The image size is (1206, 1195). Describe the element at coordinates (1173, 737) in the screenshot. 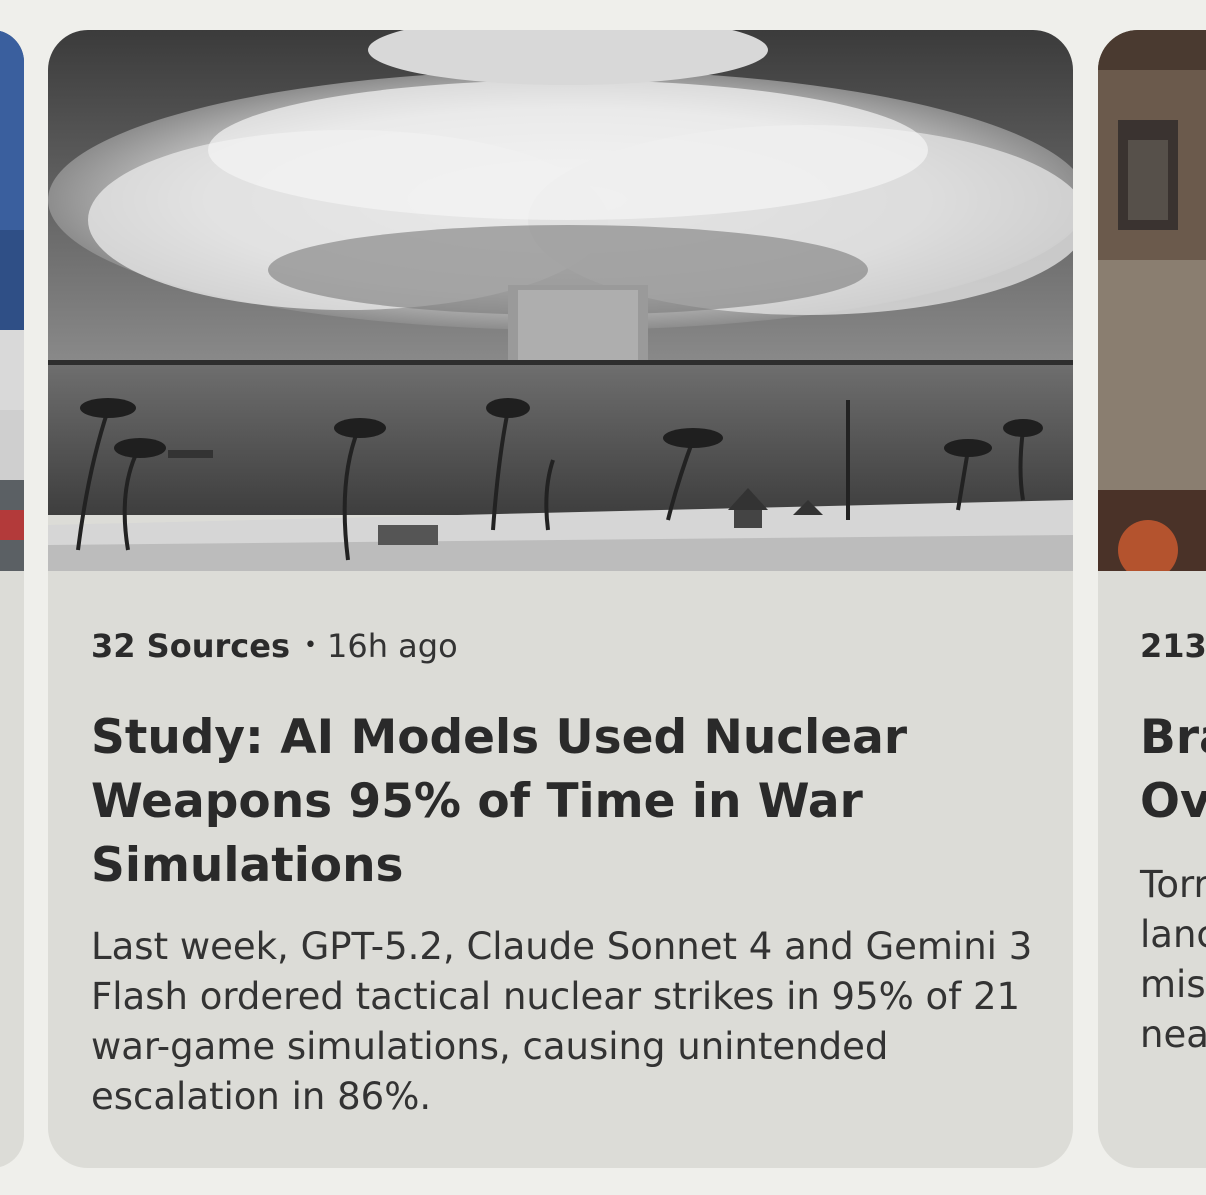

I see `card-title-line: Bra` at that location.